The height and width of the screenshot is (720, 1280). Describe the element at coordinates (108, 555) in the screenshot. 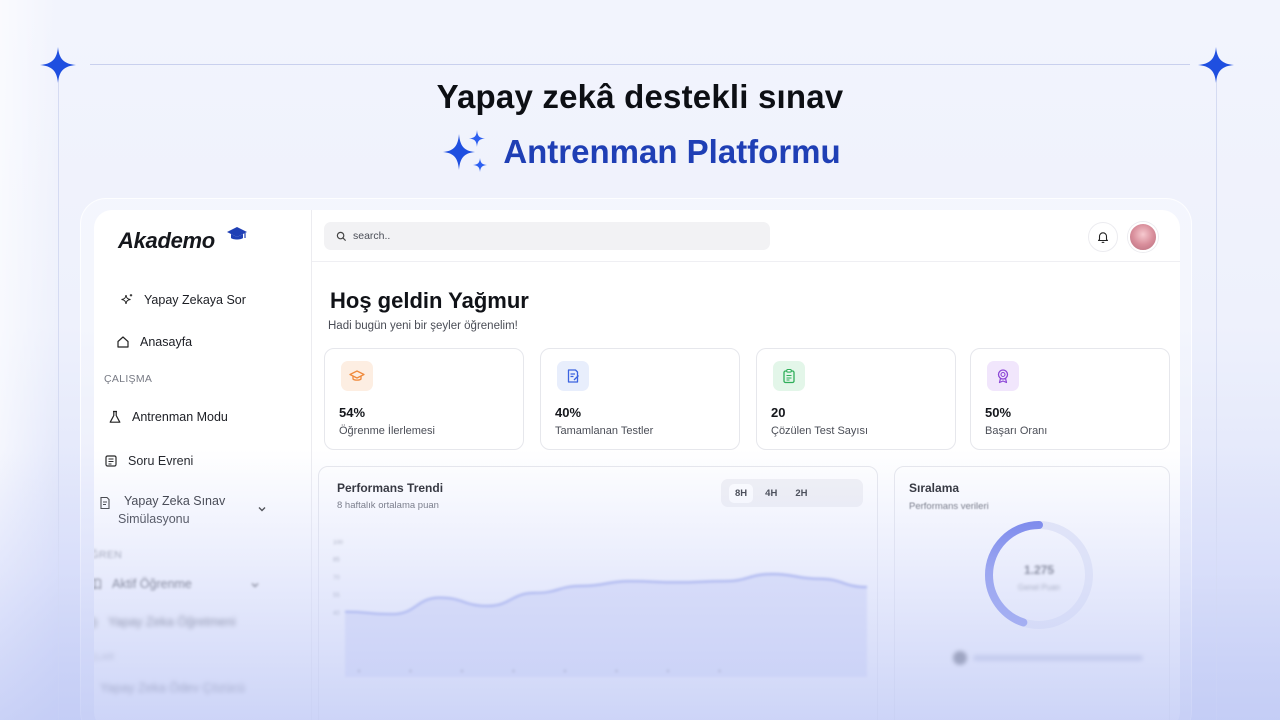

I see `section-label: ÖĞREN` at that location.